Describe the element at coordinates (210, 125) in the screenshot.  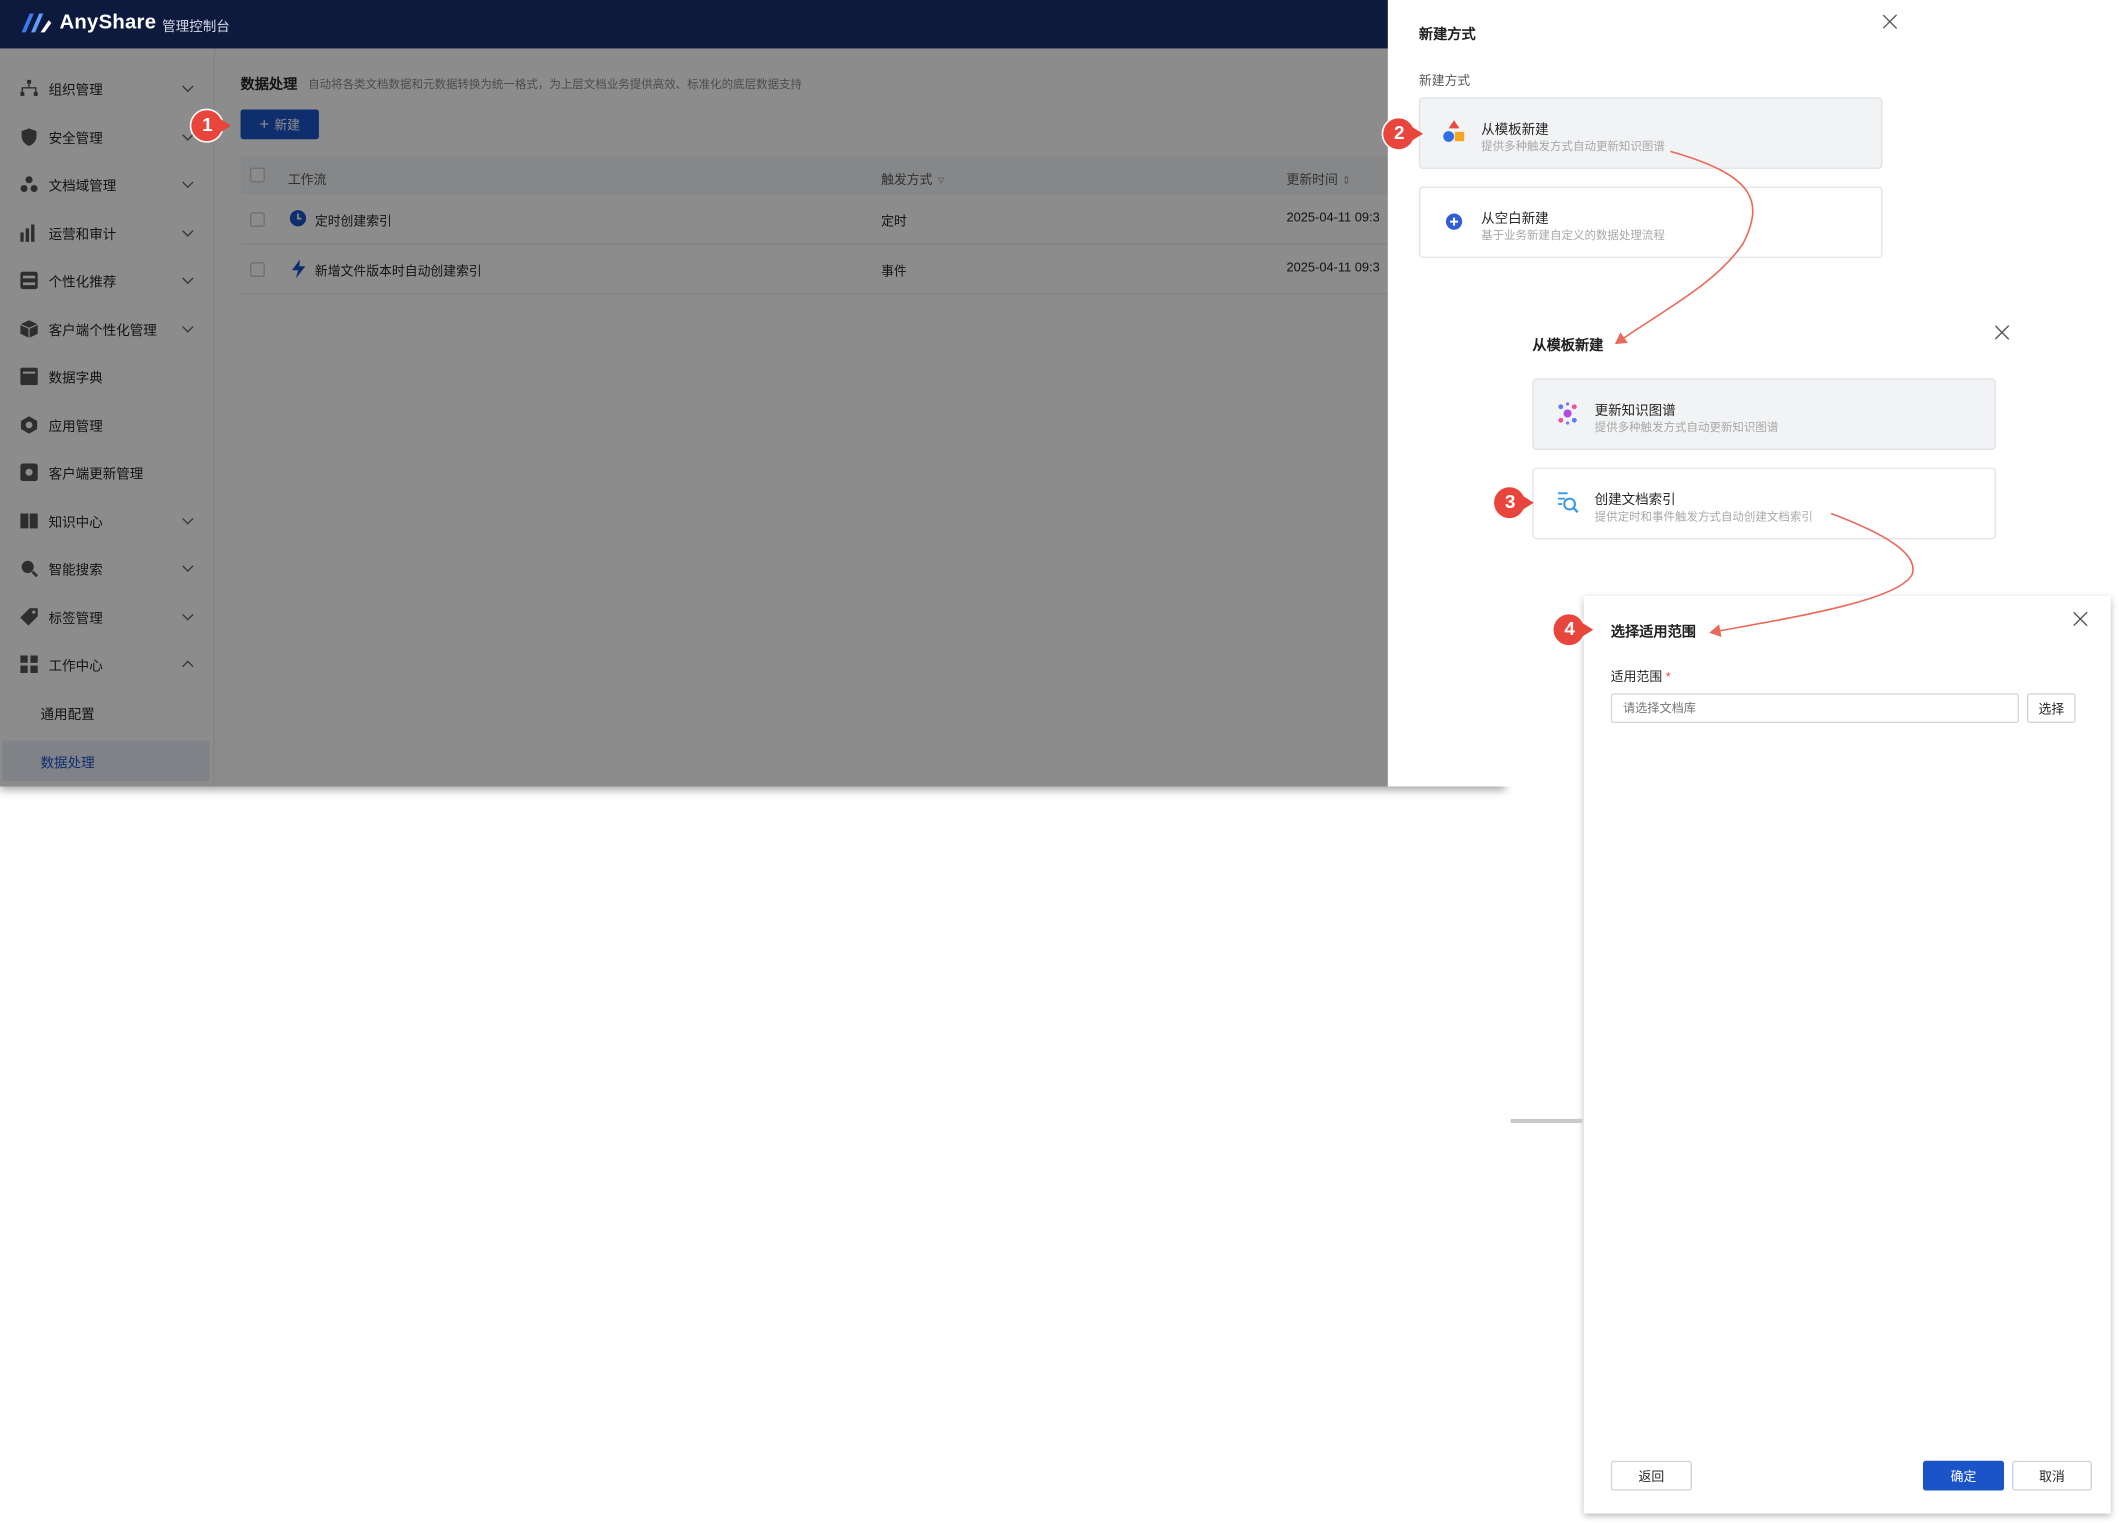
I see `callout-badge-1: 1` at that location.